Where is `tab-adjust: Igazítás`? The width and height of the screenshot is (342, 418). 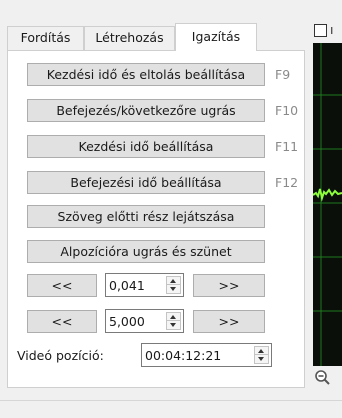
tab-adjust: Igazítás is located at coordinates (216, 37).